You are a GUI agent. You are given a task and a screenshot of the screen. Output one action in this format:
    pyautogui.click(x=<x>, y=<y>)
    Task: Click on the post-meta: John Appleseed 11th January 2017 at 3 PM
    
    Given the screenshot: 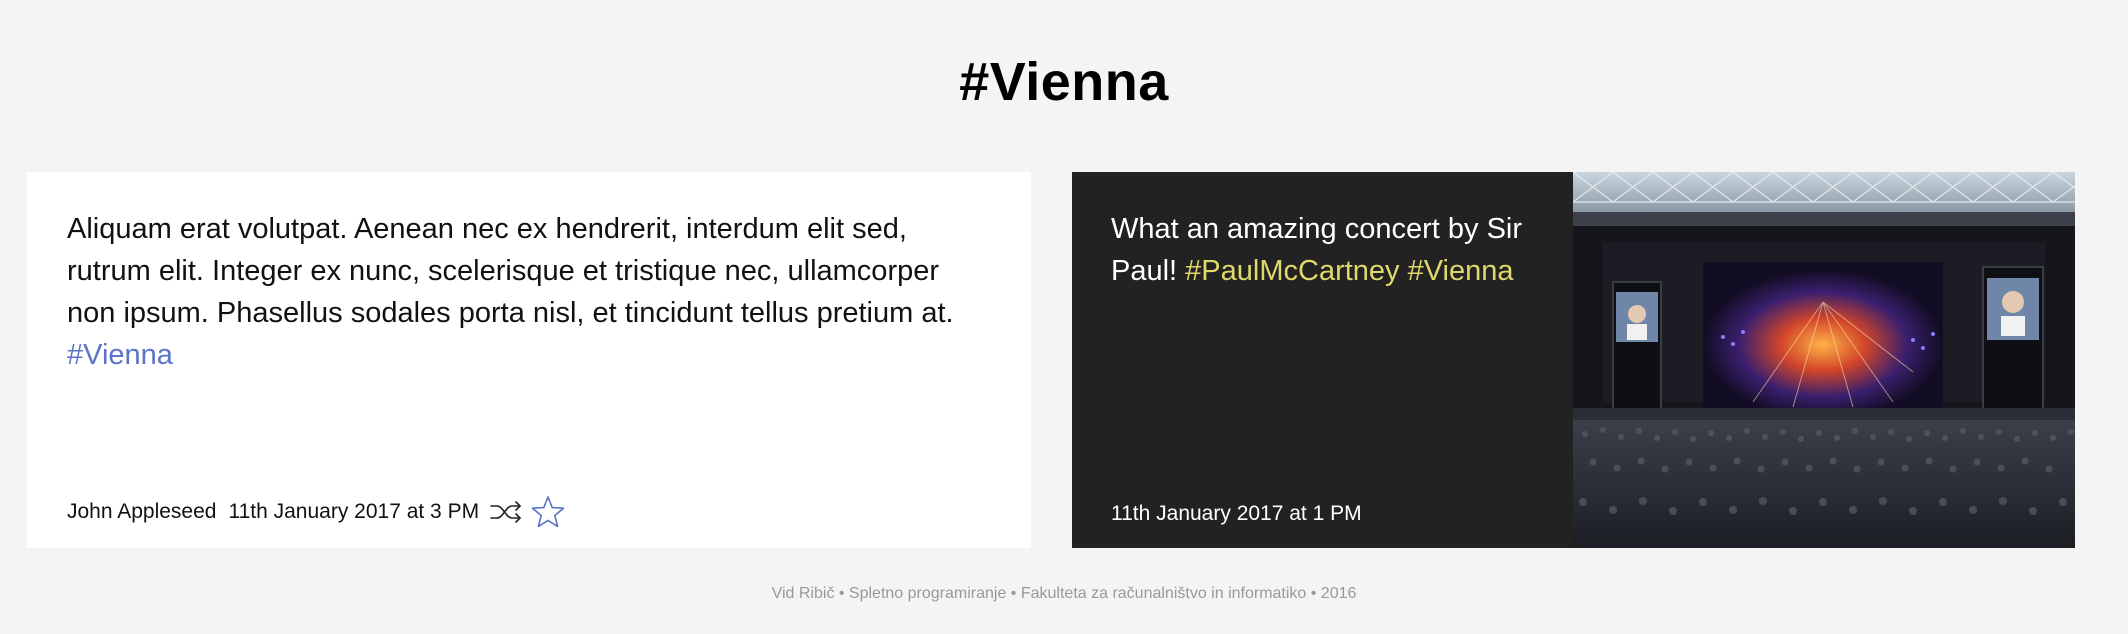 What is the action you would take?
    pyautogui.click(x=320, y=512)
    